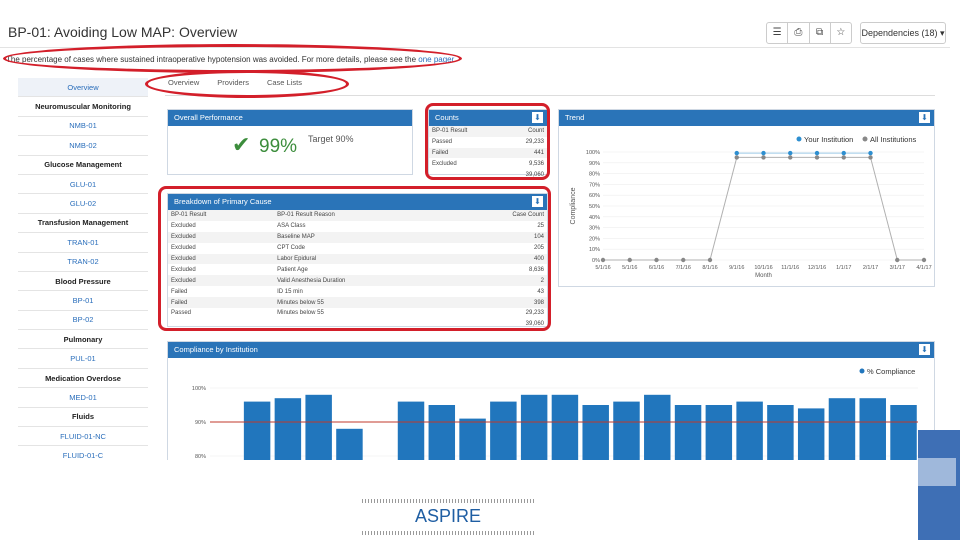 This screenshot has width=960, height=540. Describe the element at coordinates (448, 533) in the screenshot. I see `logo-stripe-bottom` at that location.